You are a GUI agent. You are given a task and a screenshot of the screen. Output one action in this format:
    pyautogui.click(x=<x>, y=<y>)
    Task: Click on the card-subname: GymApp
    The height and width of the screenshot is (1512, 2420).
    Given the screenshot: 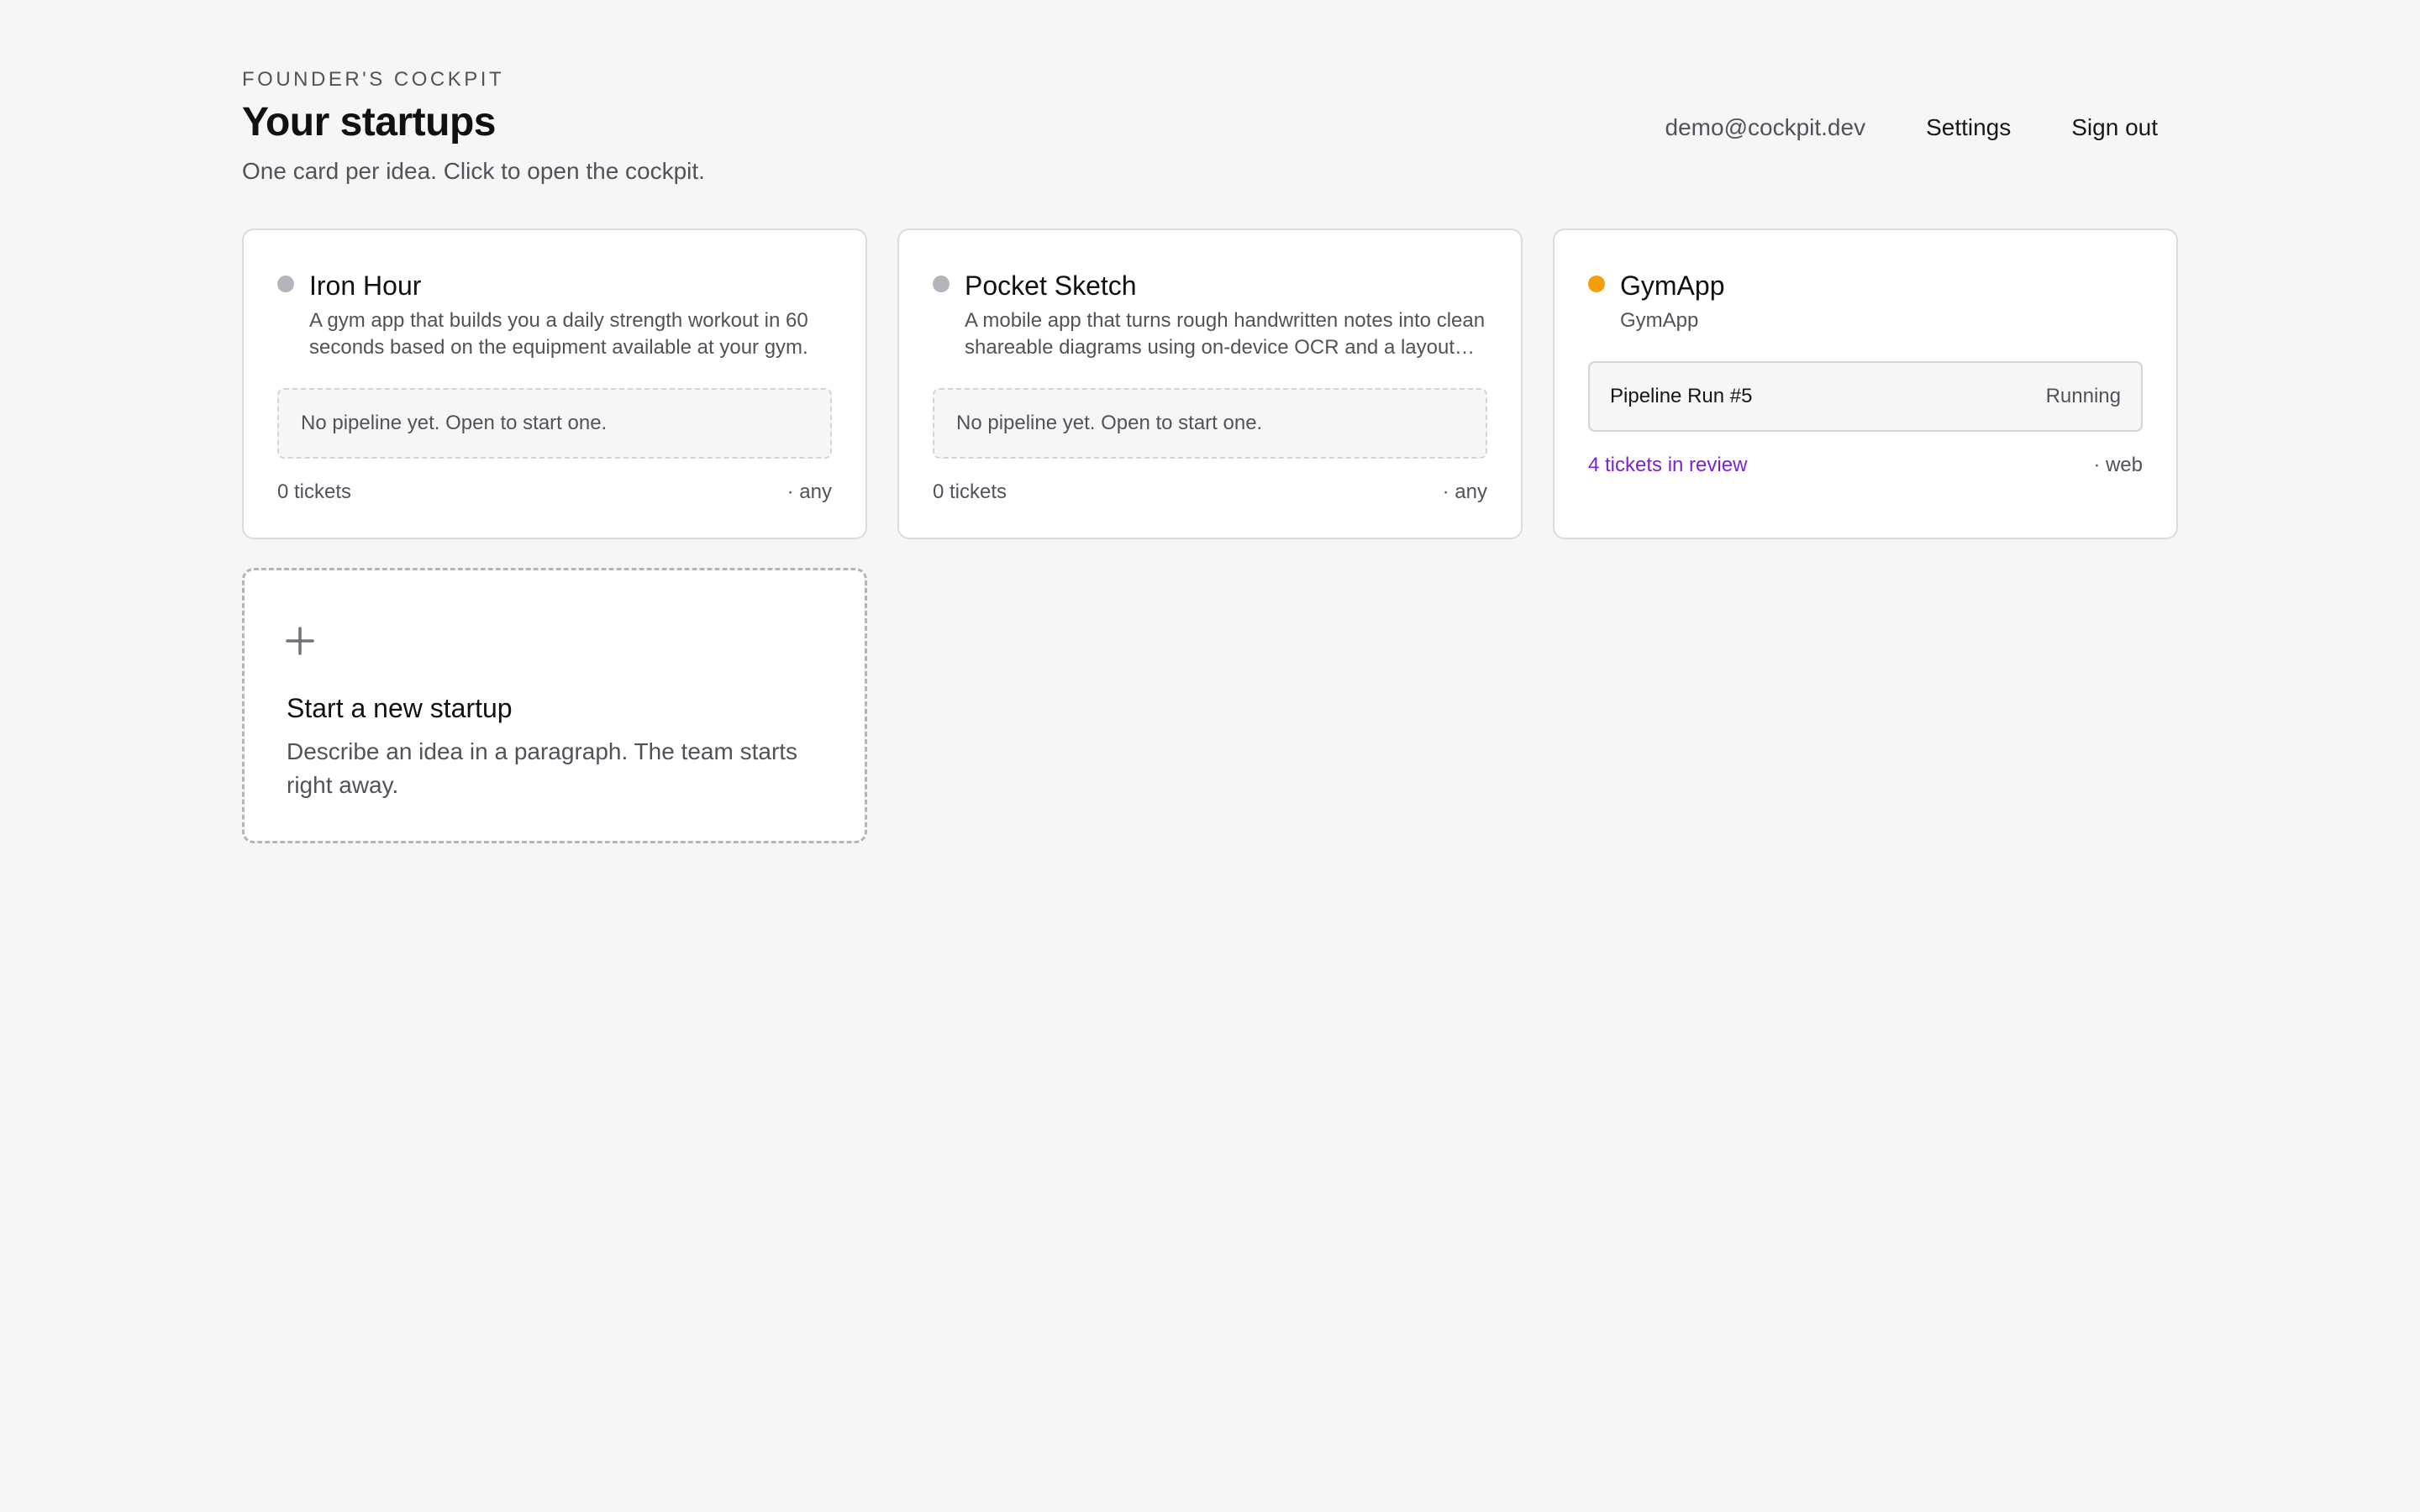 What is the action you would take?
    pyautogui.click(x=1659, y=320)
    